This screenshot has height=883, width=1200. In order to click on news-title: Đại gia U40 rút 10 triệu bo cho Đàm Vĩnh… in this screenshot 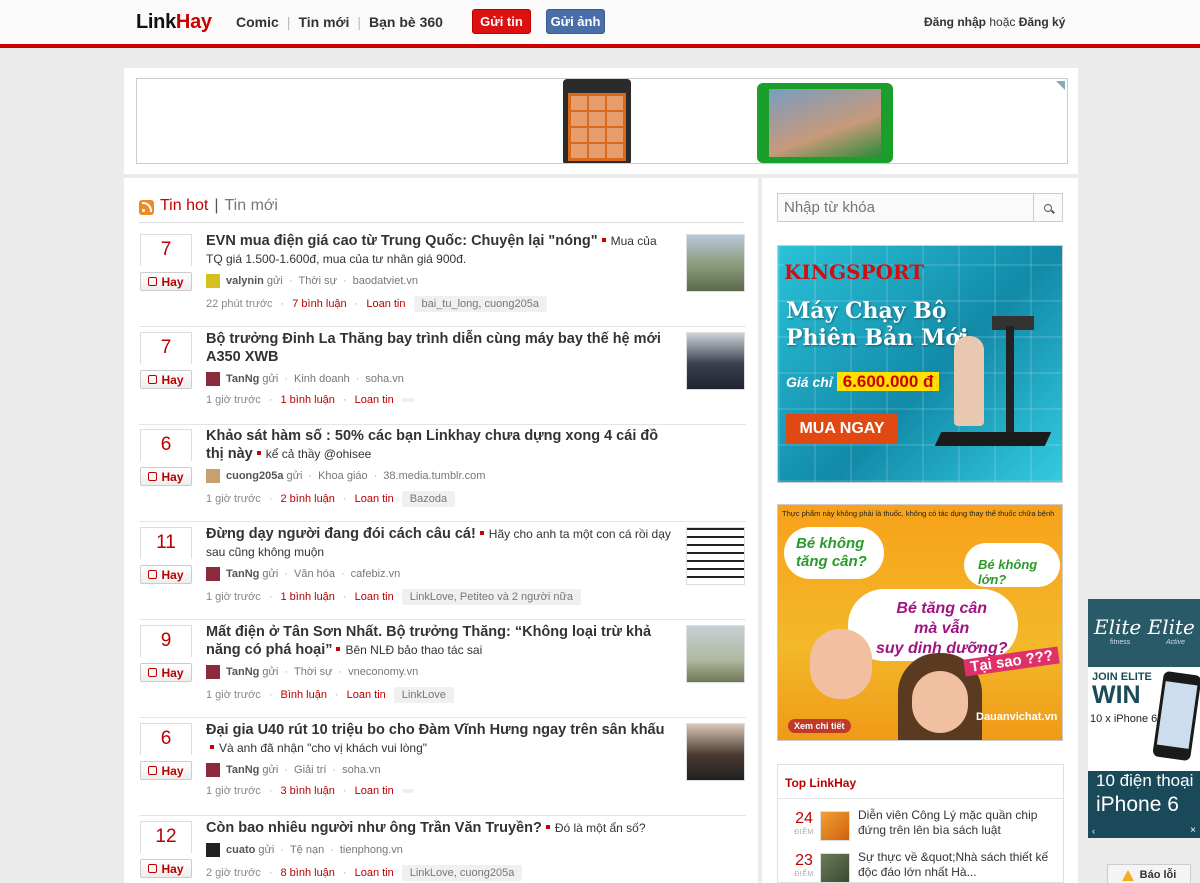, I will do `click(435, 730)`.